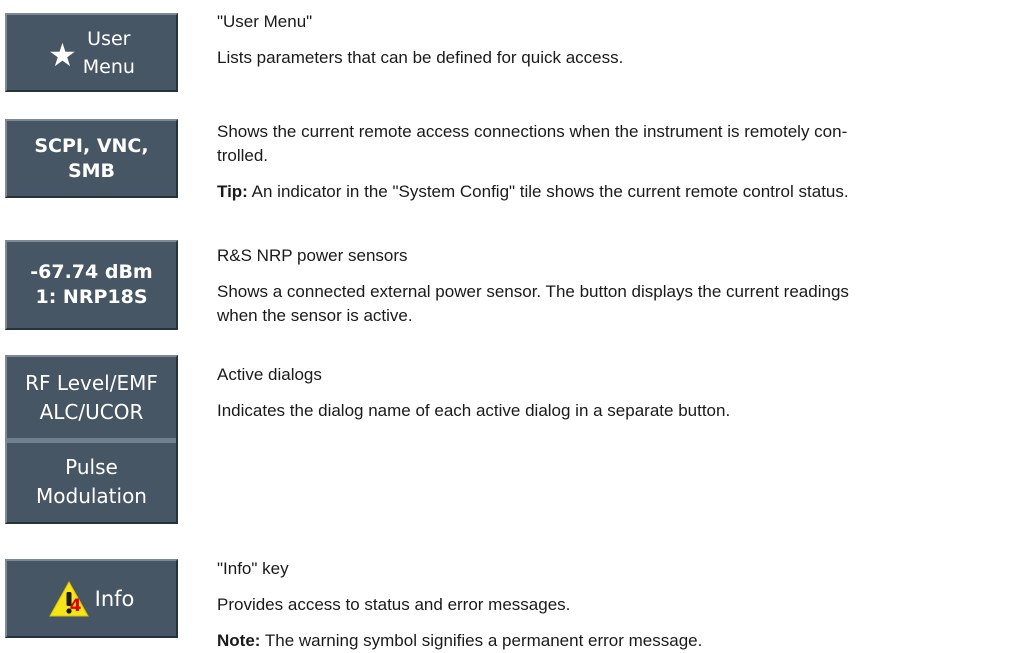  I want to click on remote-access-text-line2: trolled., so click(243, 155).